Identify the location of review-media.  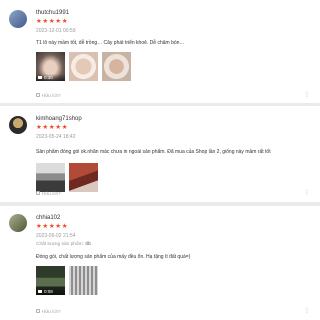
(173, 177).